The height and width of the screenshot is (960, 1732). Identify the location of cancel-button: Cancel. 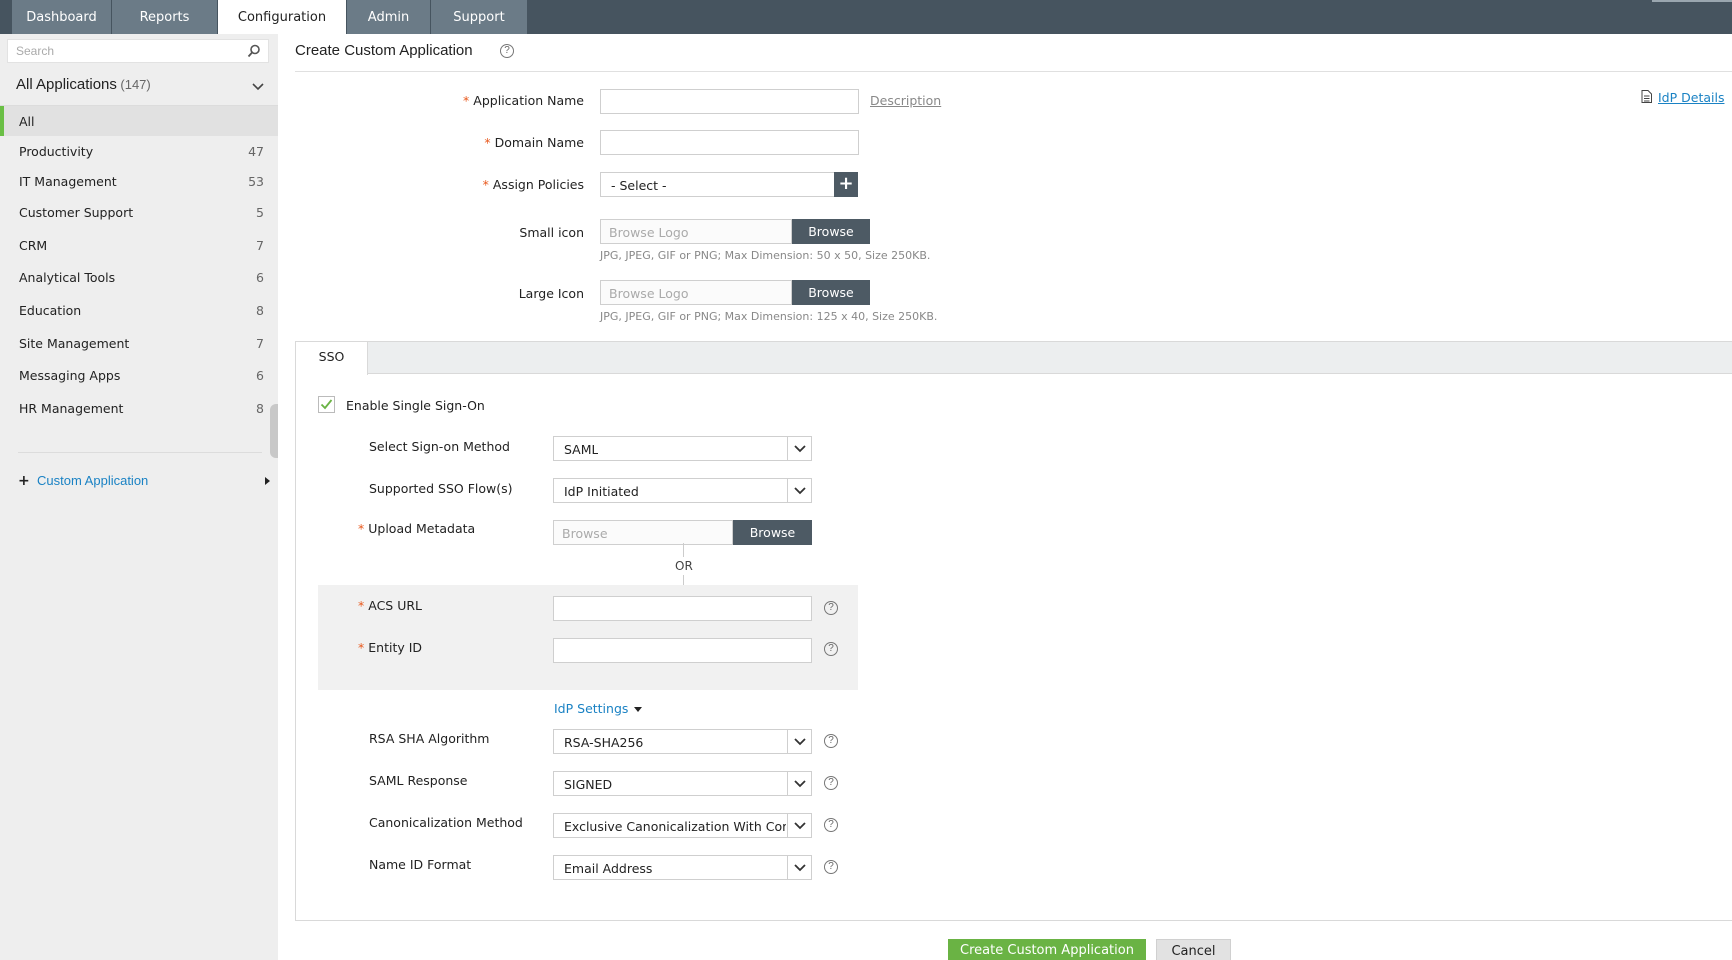
(1193, 949).